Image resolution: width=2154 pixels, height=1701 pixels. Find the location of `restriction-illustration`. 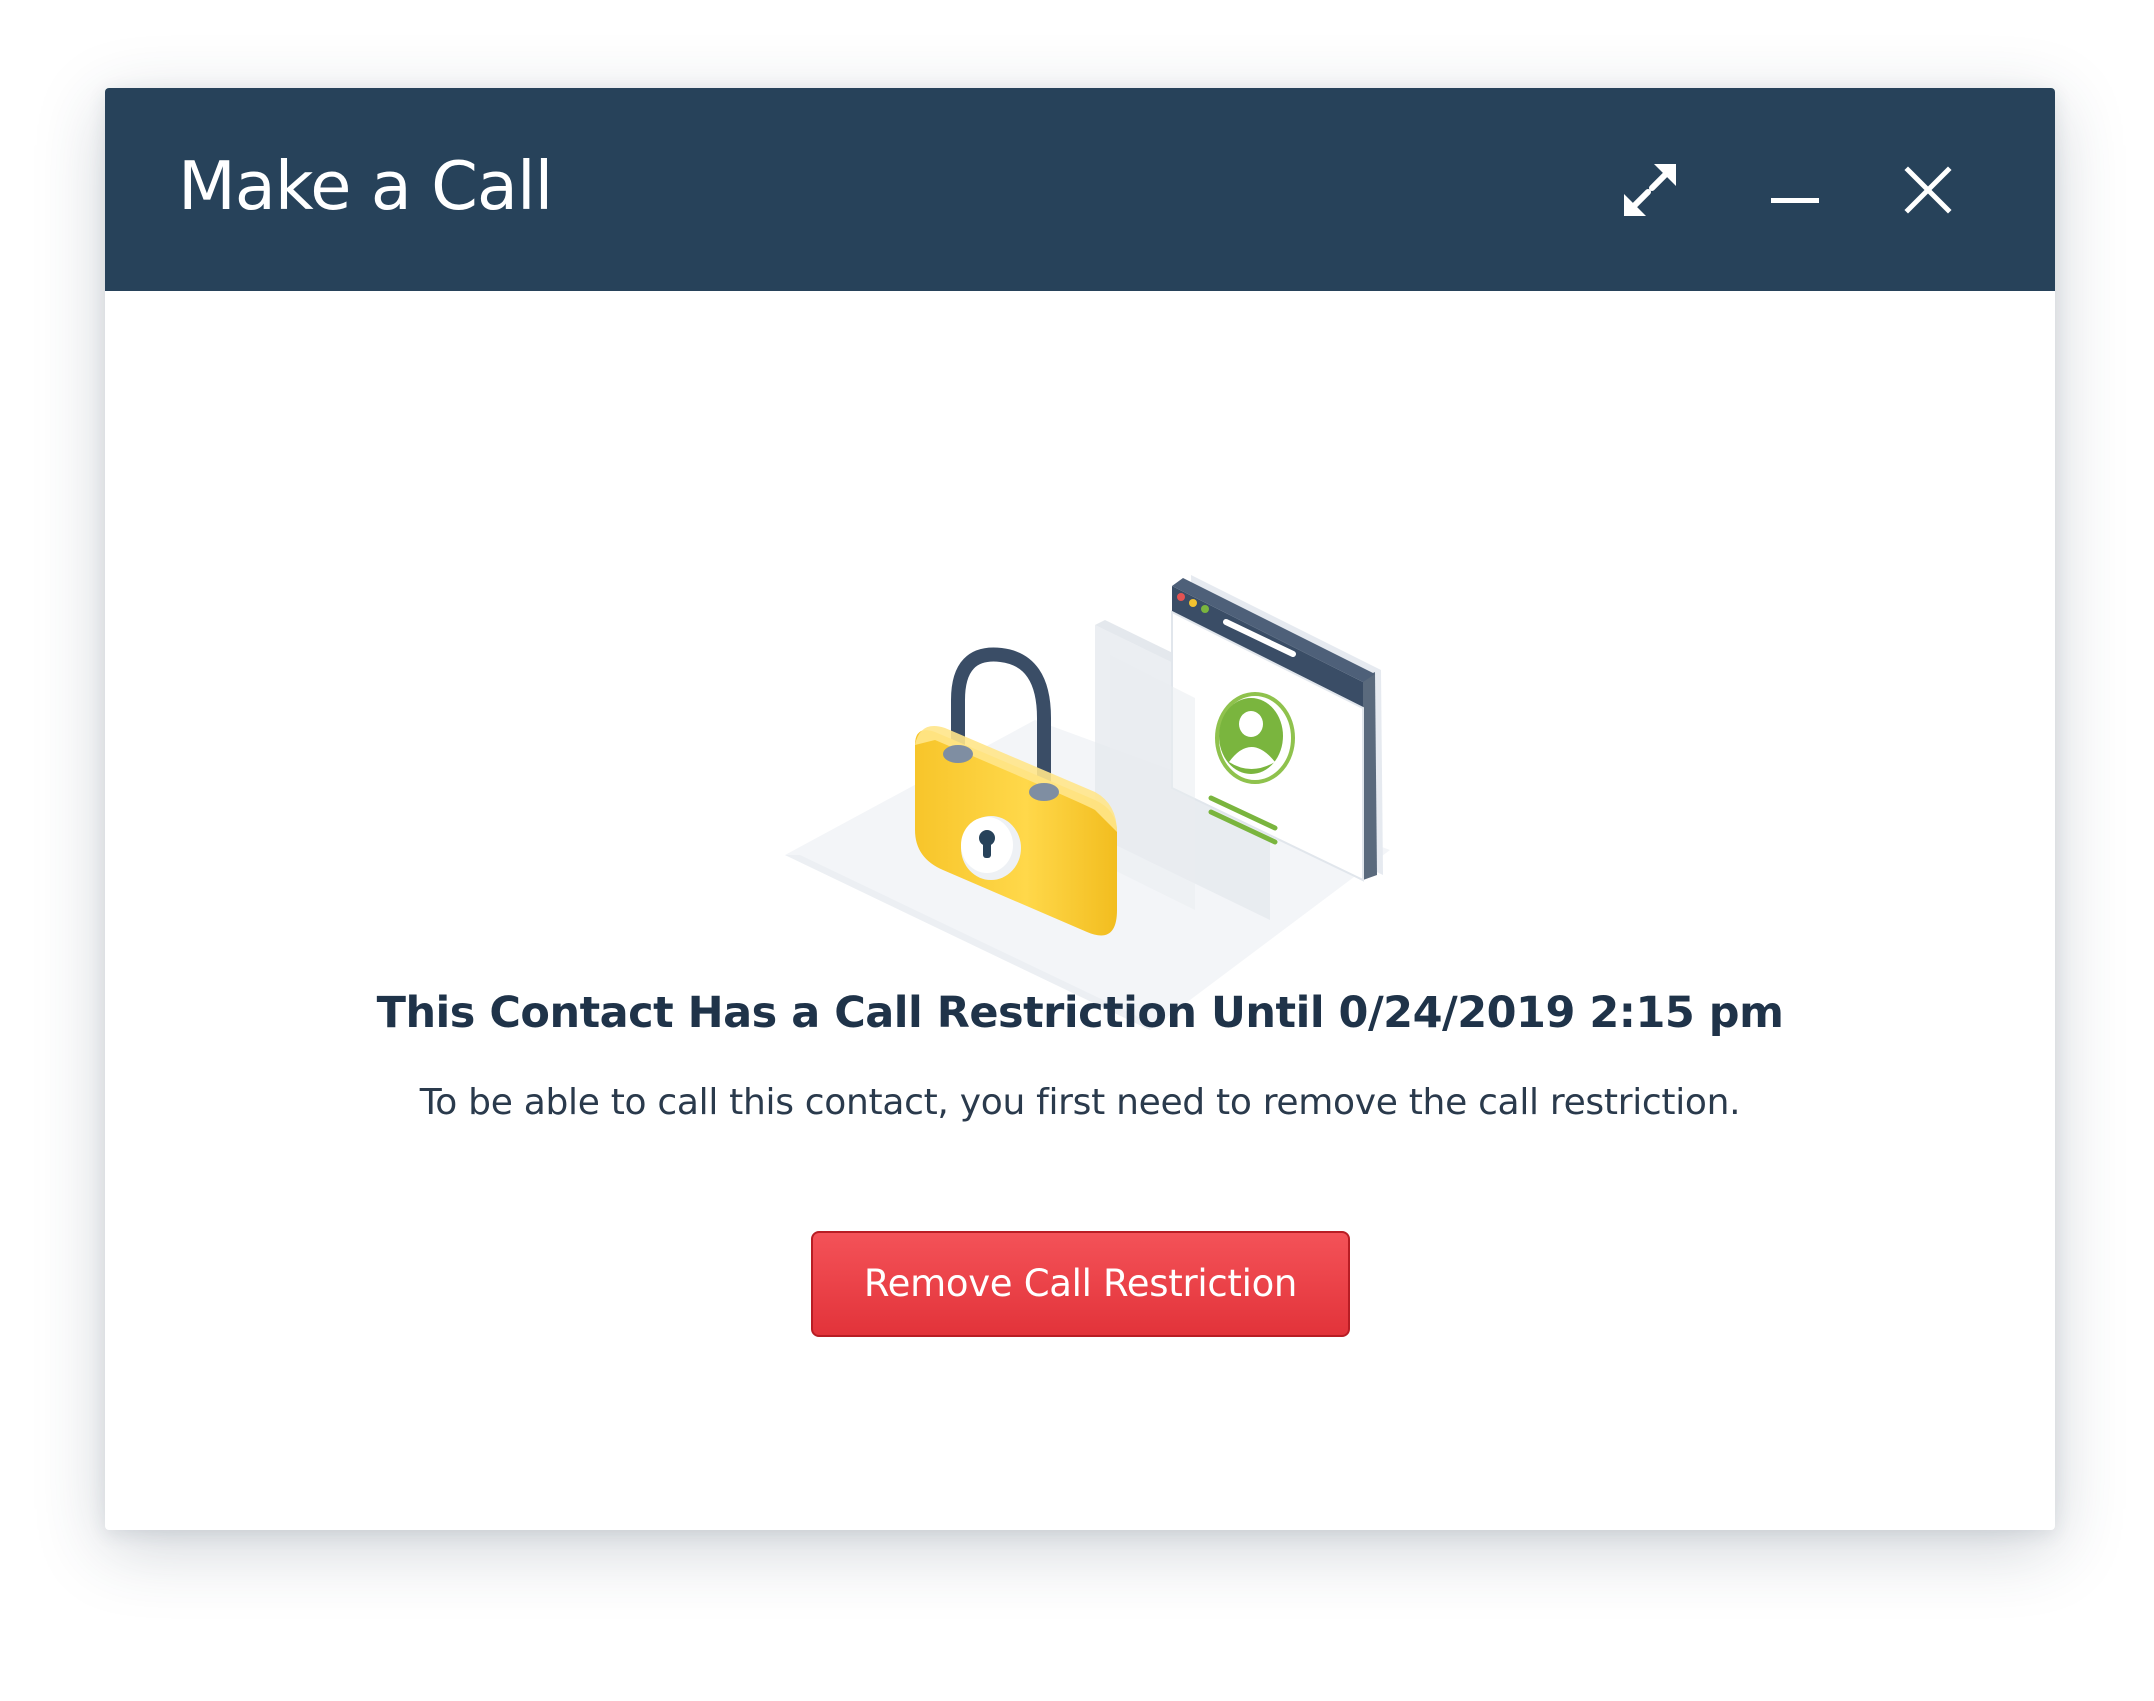

restriction-illustration is located at coordinates (1080, 750).